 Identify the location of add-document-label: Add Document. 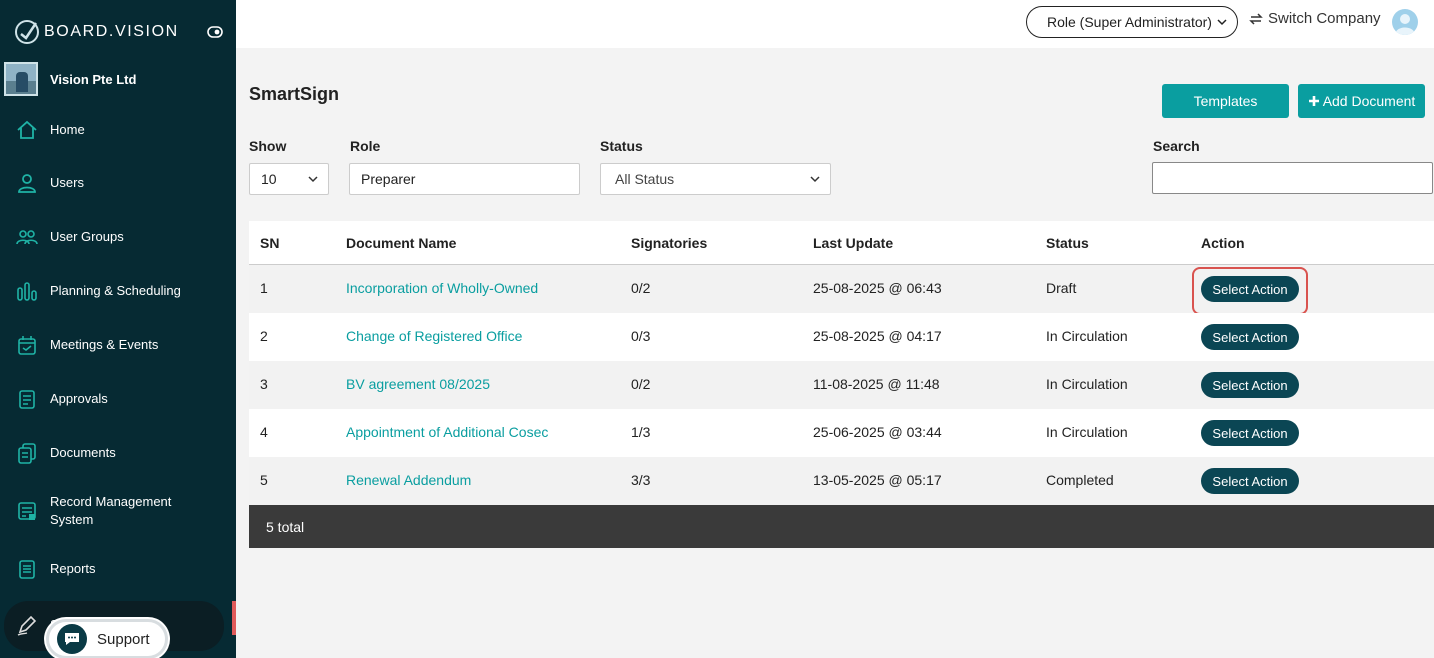
(1369, 101).